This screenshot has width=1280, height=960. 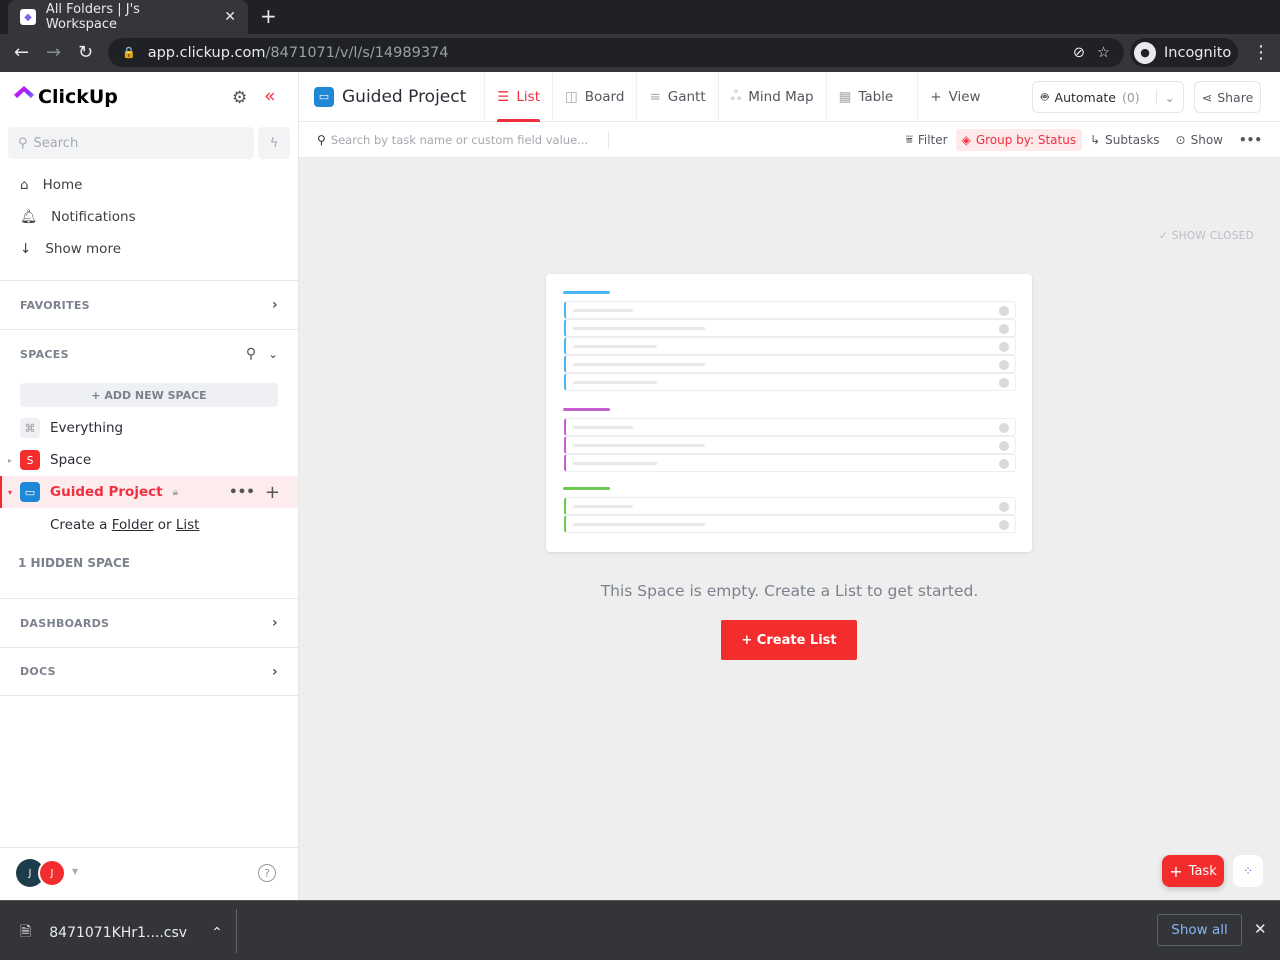 What do you see at coordinates (1207, 97) in the screenshot?
I see `share-icon: ⋖` at bounding box center [1207, 97].